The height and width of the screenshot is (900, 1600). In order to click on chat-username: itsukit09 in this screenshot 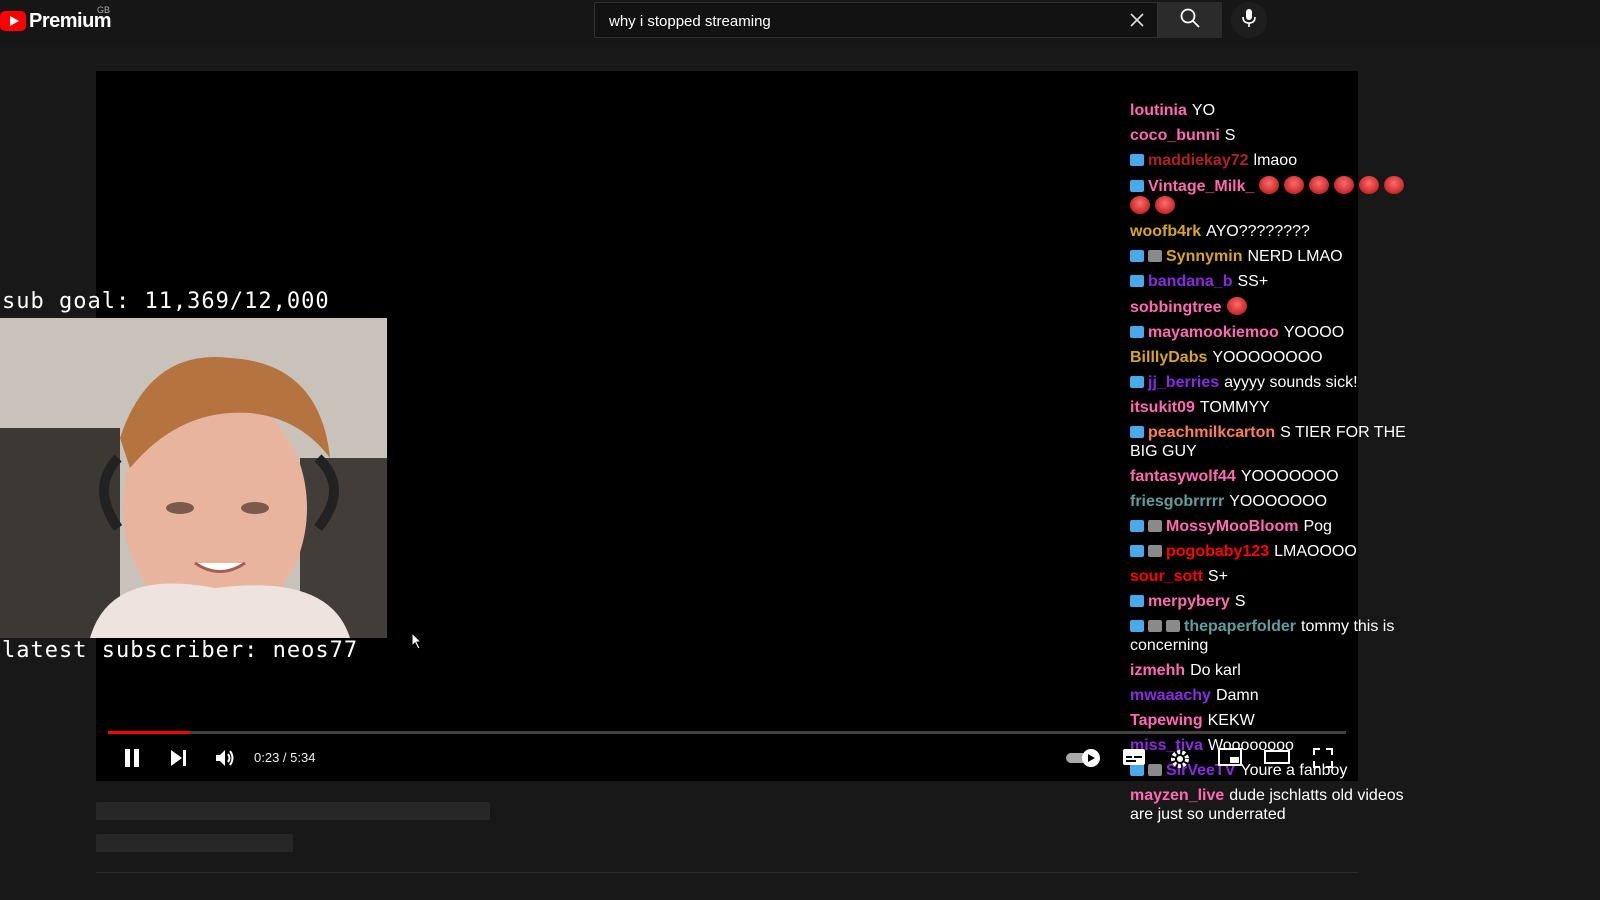, I will do `click(1162, 407)`.